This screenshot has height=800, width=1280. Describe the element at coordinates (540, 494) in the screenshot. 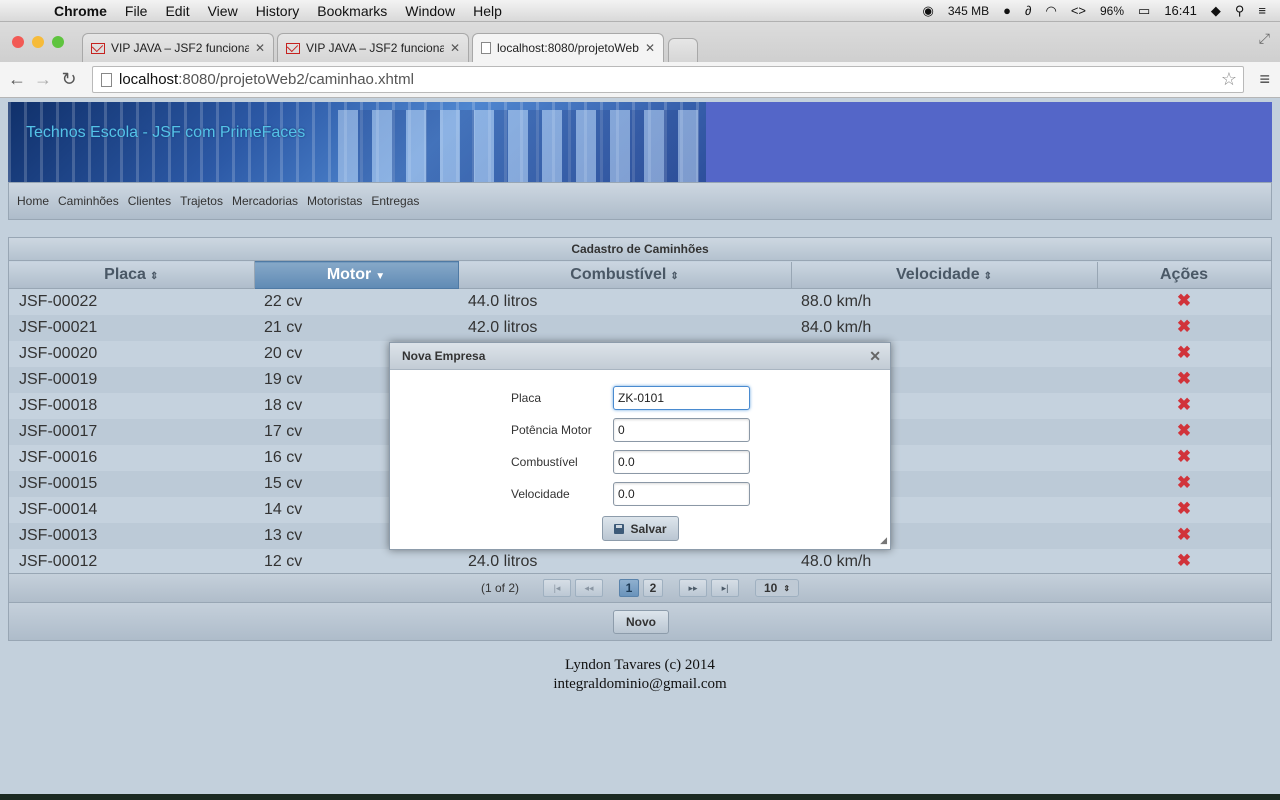

I see `velocidade-label: Velocidade` at that location.